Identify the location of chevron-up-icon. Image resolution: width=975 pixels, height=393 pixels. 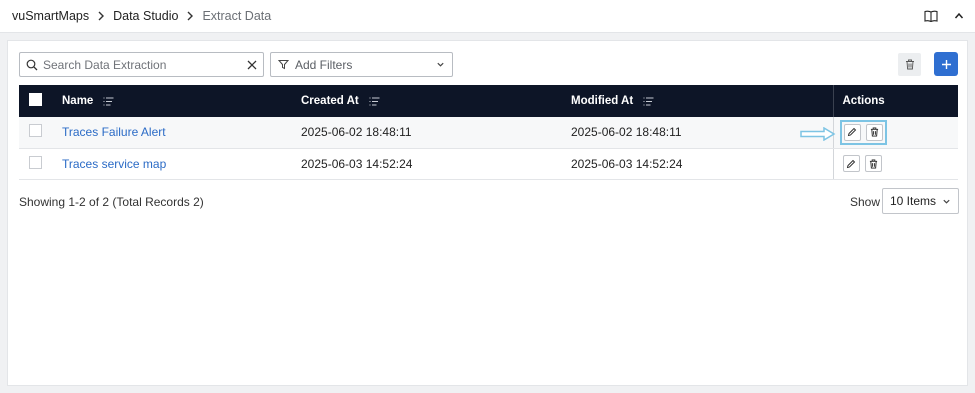
(959, 16).